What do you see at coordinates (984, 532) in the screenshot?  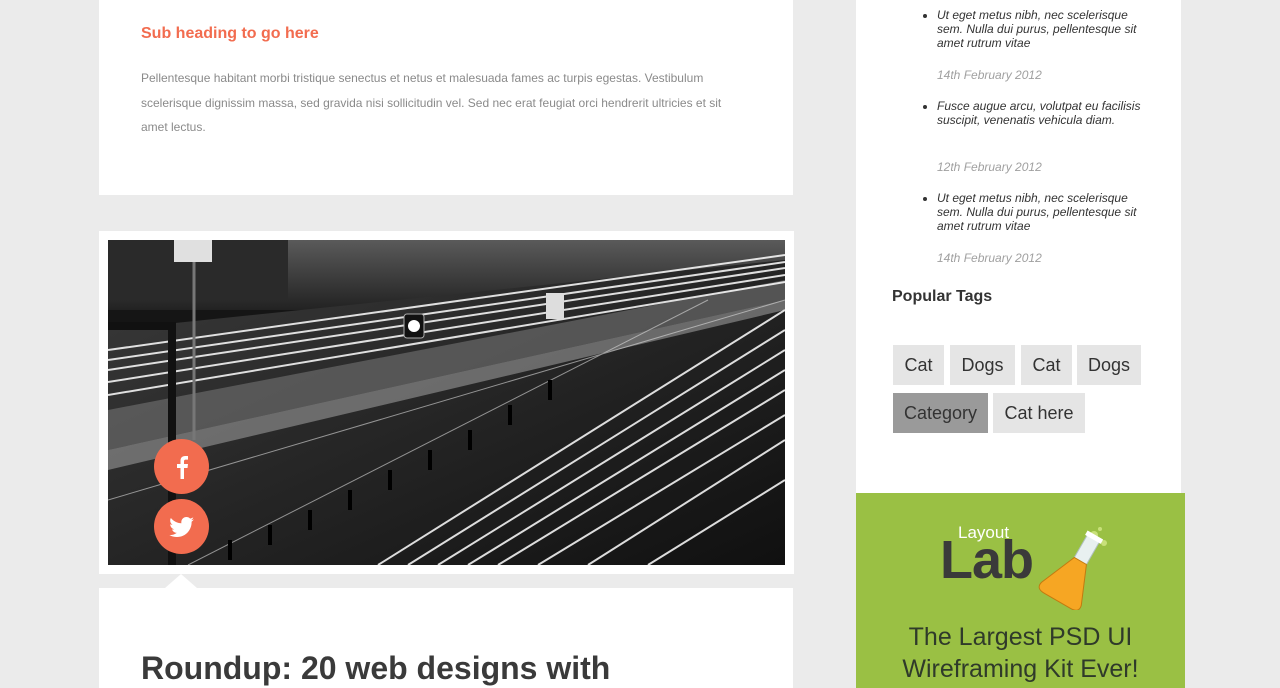 I see `ad-logo-small: Layout` at bounding box center [984, 532].